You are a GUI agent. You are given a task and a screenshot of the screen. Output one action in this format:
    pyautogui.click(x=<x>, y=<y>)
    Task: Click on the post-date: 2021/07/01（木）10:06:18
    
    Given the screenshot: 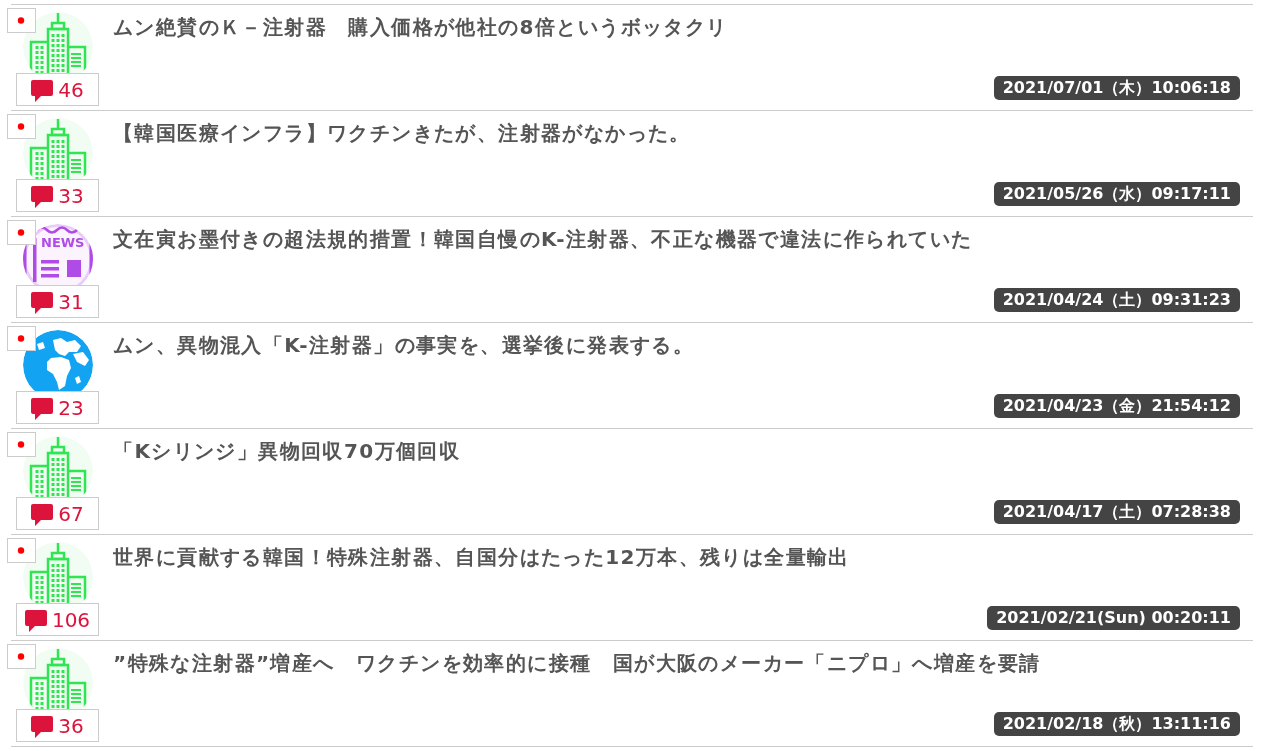 What is the action you would take?
    pyautogui.click(x=1116, y=88)
    